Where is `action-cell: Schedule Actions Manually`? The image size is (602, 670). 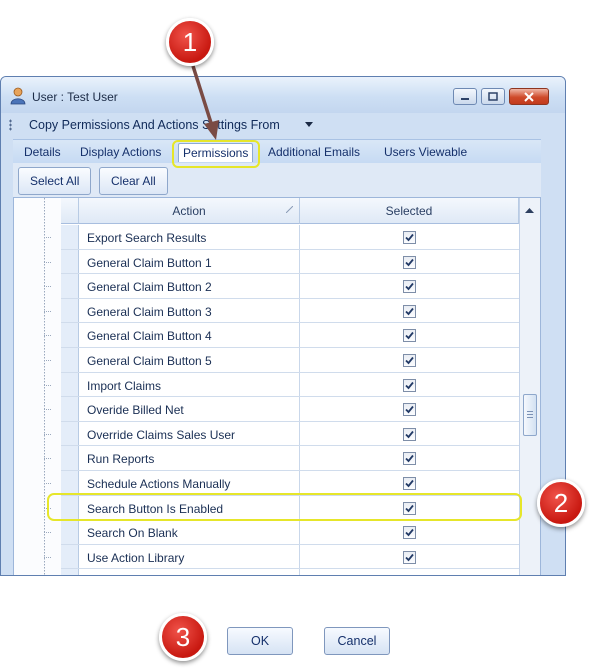 action-cell: Schedule Actions Manually is located at coordinates (159, 484).